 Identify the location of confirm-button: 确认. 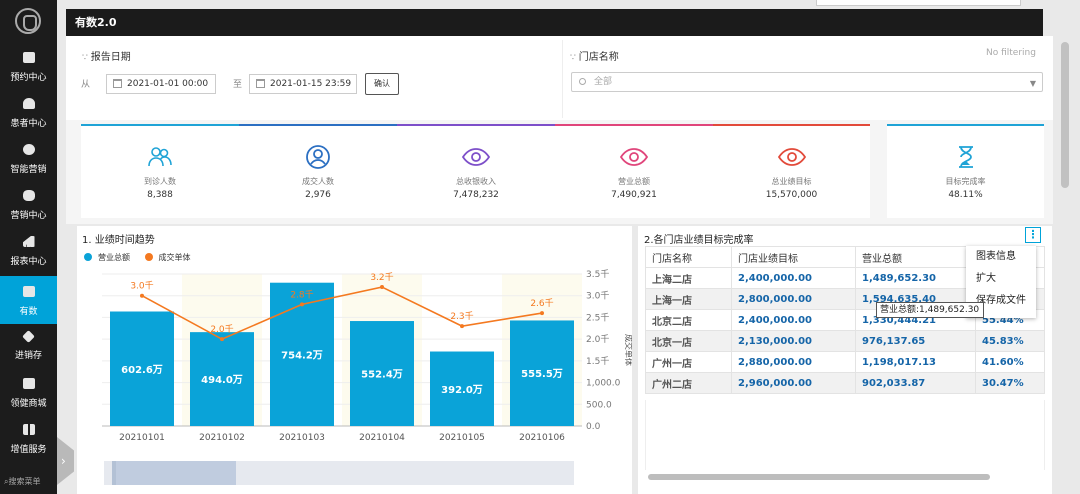
(382, 84).